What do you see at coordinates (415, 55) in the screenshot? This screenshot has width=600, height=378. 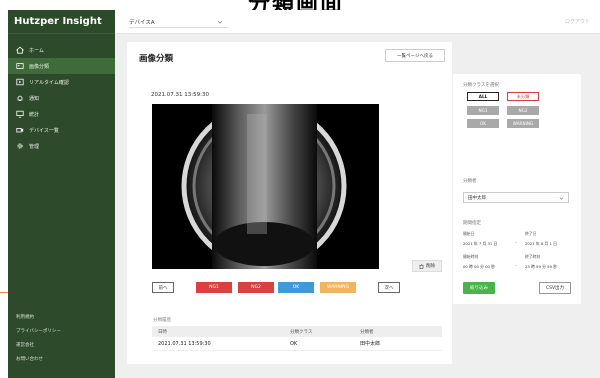 I see `back-to-list-button: 一覧ページへ戻る` at bounding box center [415, 55].